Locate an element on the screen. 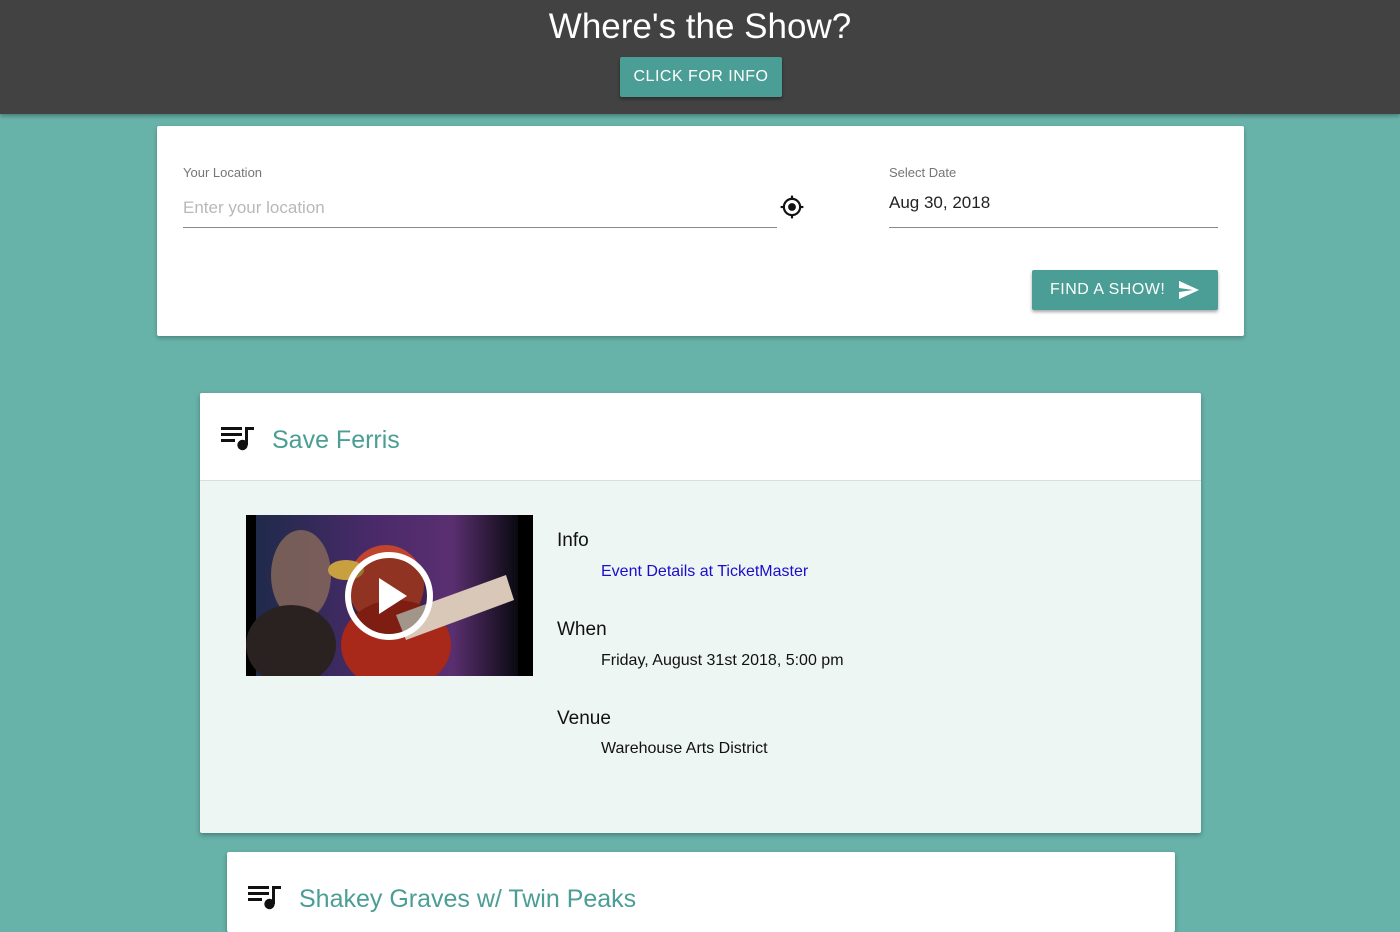 This screenshot has width=1400, height=932. show-title: Shakey Graves w/ Twin Peaks is located at coordinates (468, 899).